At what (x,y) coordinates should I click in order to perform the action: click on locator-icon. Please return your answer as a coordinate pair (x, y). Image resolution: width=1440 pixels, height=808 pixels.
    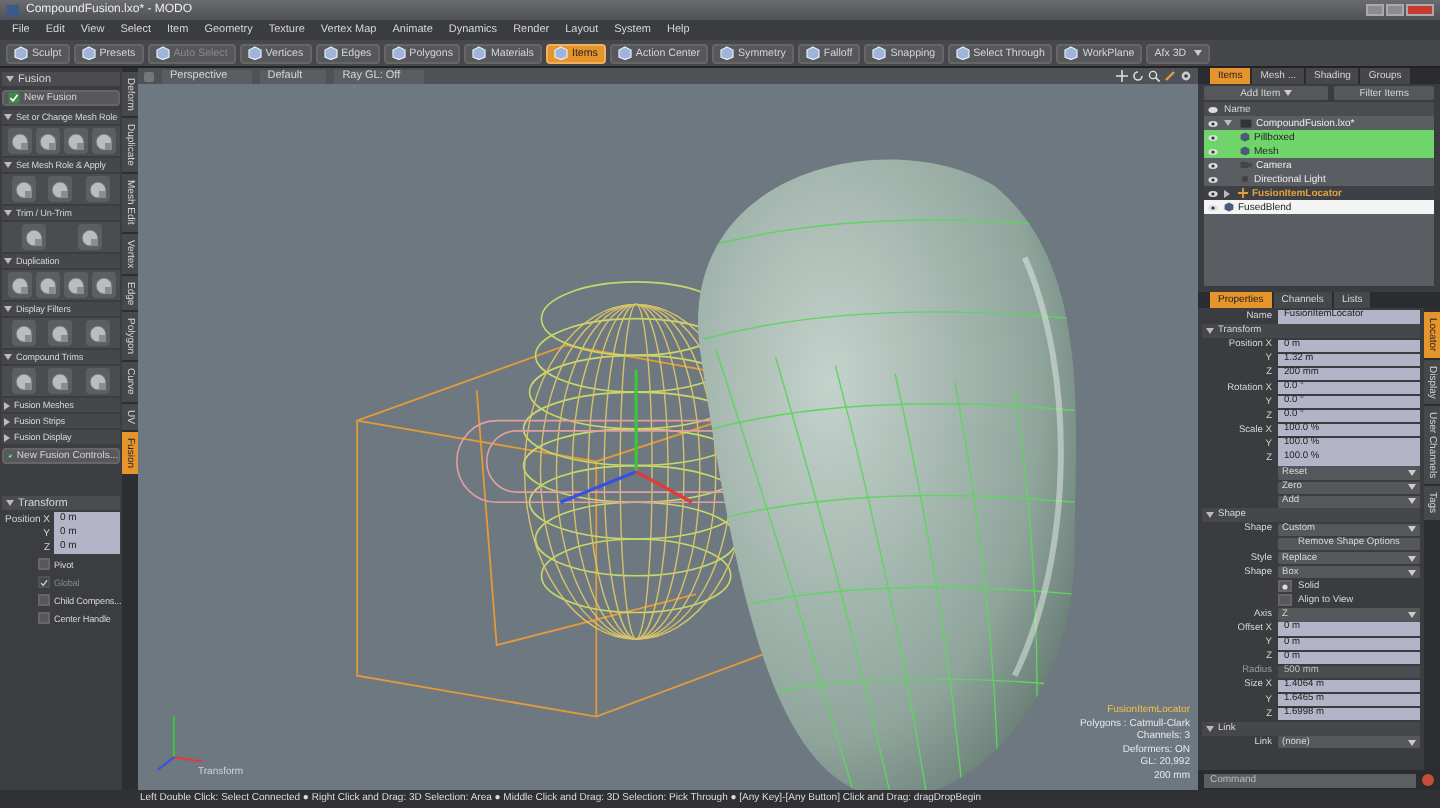
    Looking at the image, I should click on (1243, 193).